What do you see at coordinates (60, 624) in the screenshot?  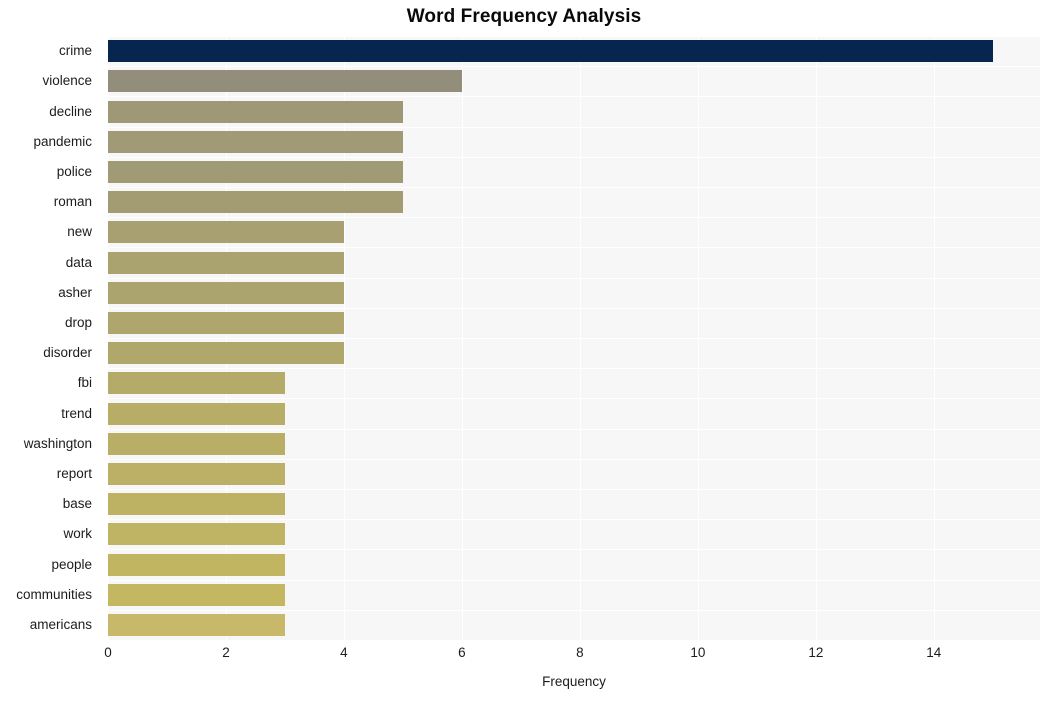 I see `y-axis-tick-label: americans` at bounding box center [60, 624].